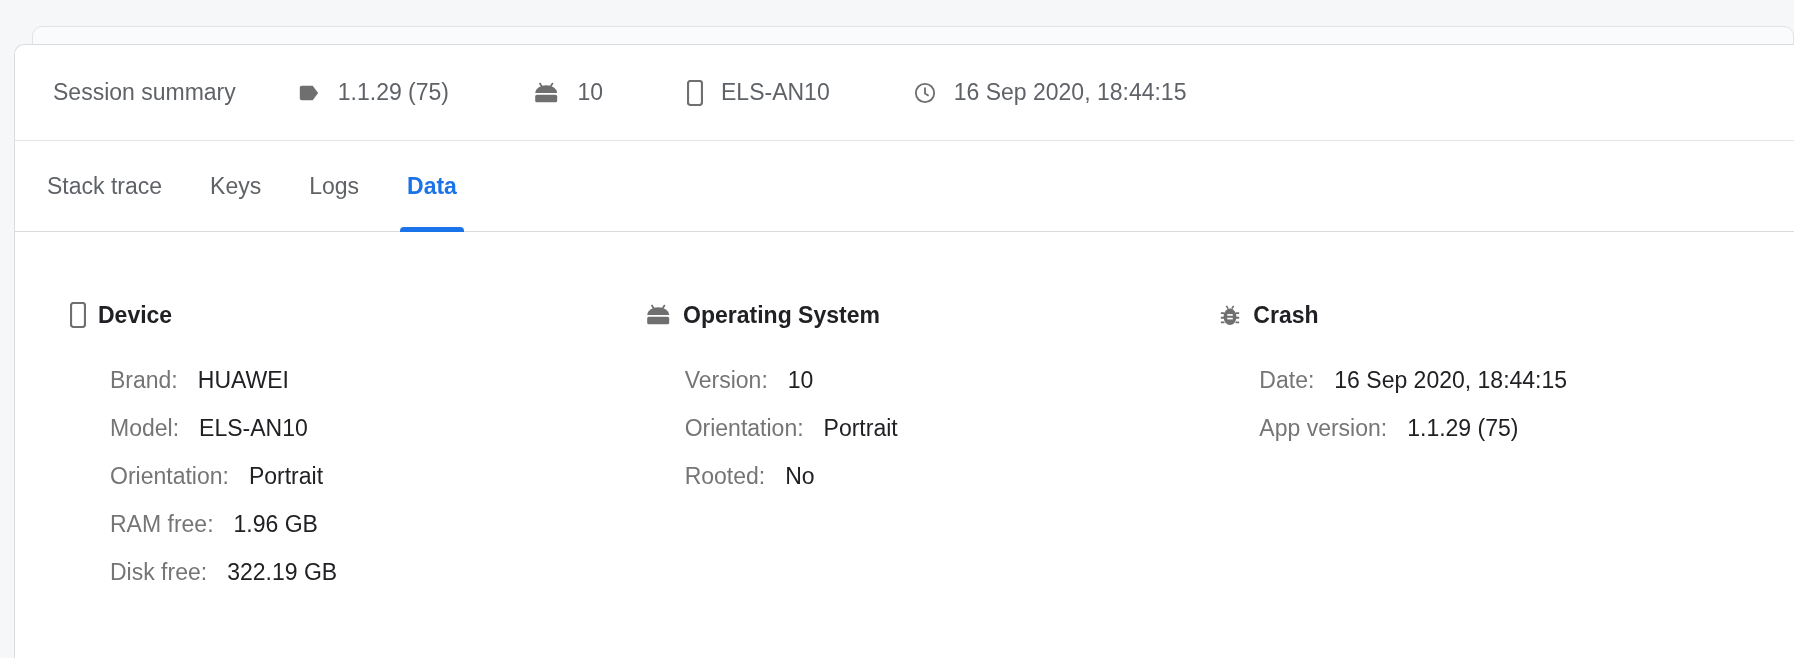 The image size is (1794, 658). I want to click on section-title: Operating System, so click(781, 315).